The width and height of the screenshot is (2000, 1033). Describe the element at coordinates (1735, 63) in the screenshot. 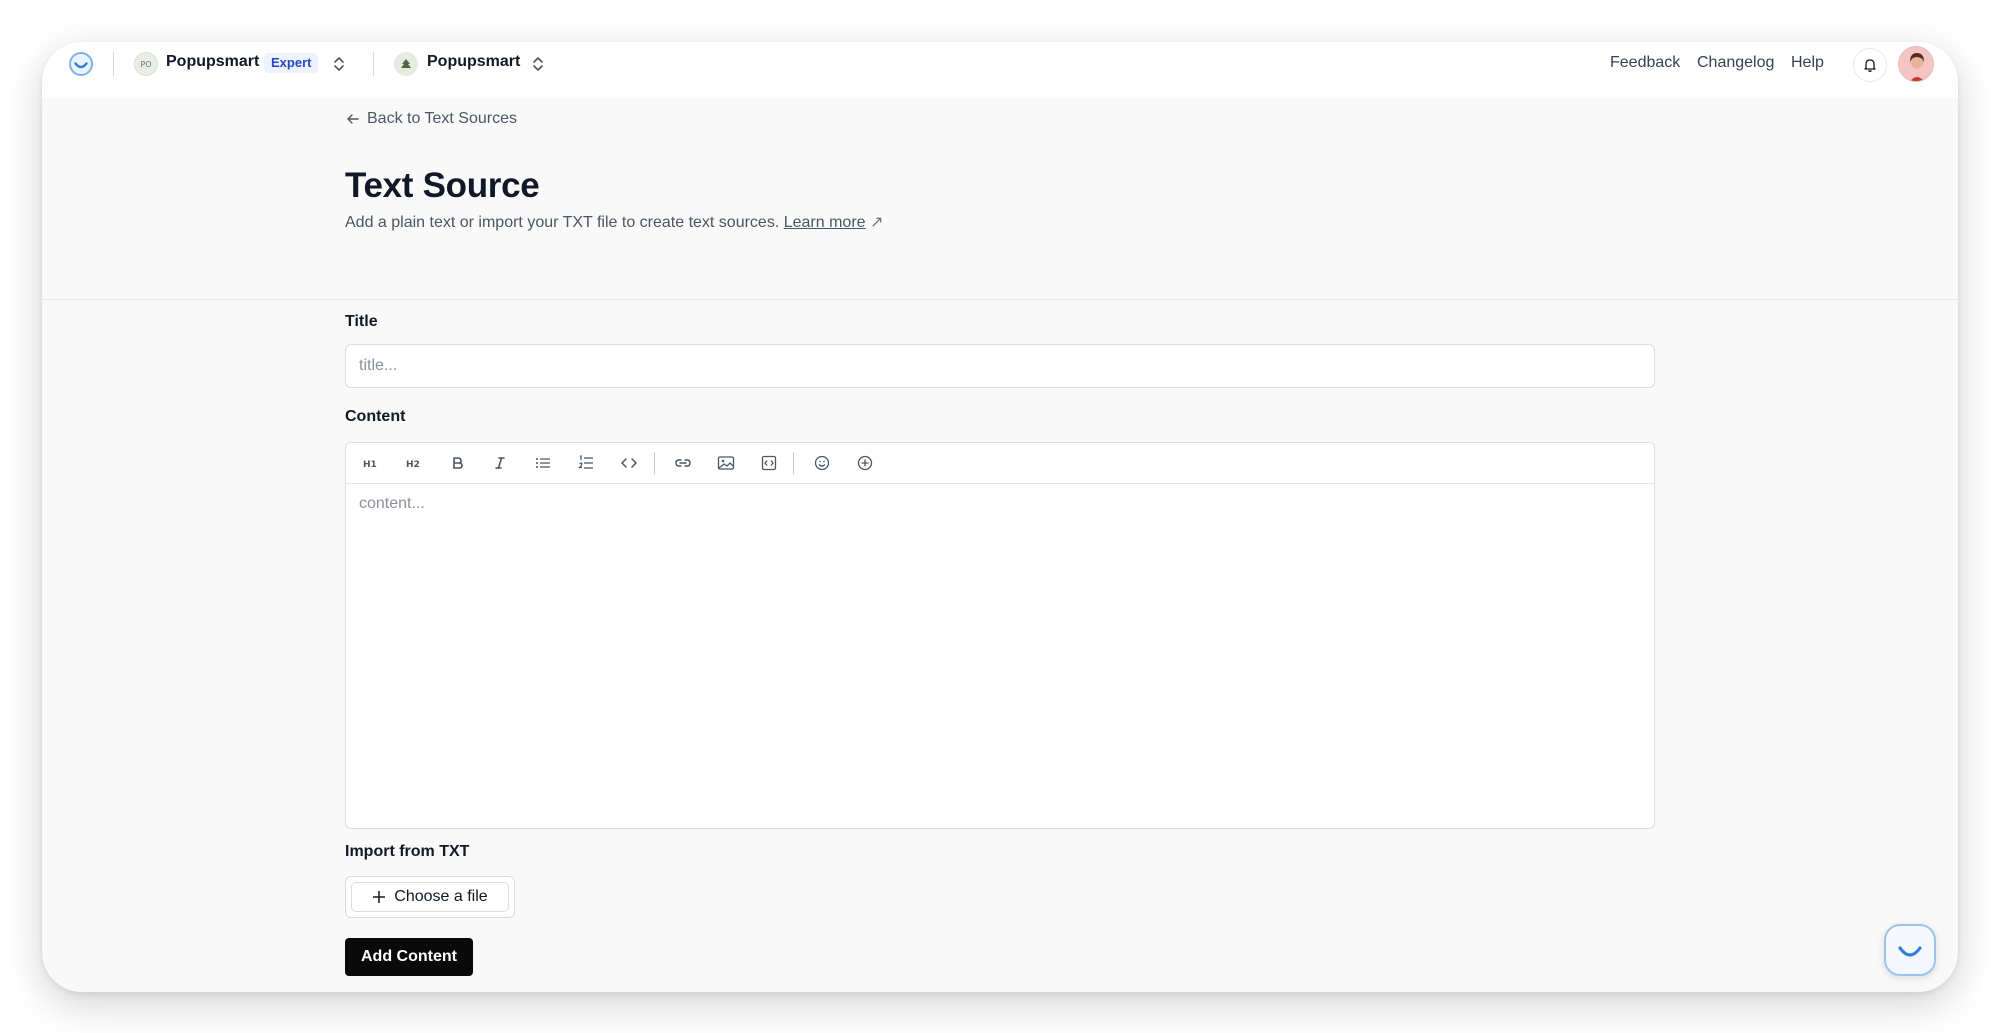

I see `changelog-link: Changelog` at that location.